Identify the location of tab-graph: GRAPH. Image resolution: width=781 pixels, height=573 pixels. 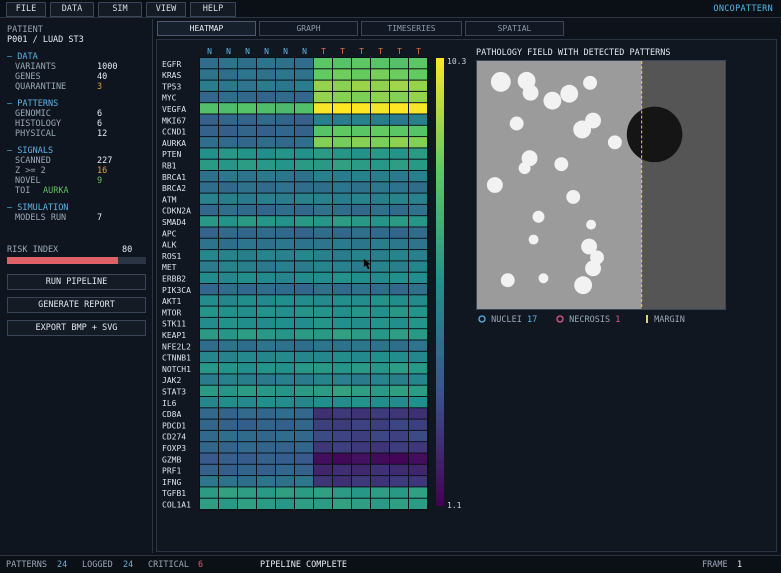
(308, 28).